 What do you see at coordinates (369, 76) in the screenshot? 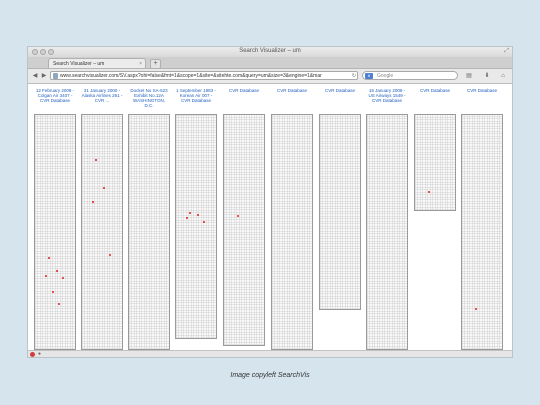
I see `google-icon: 8` at bounding box center [369, 76].